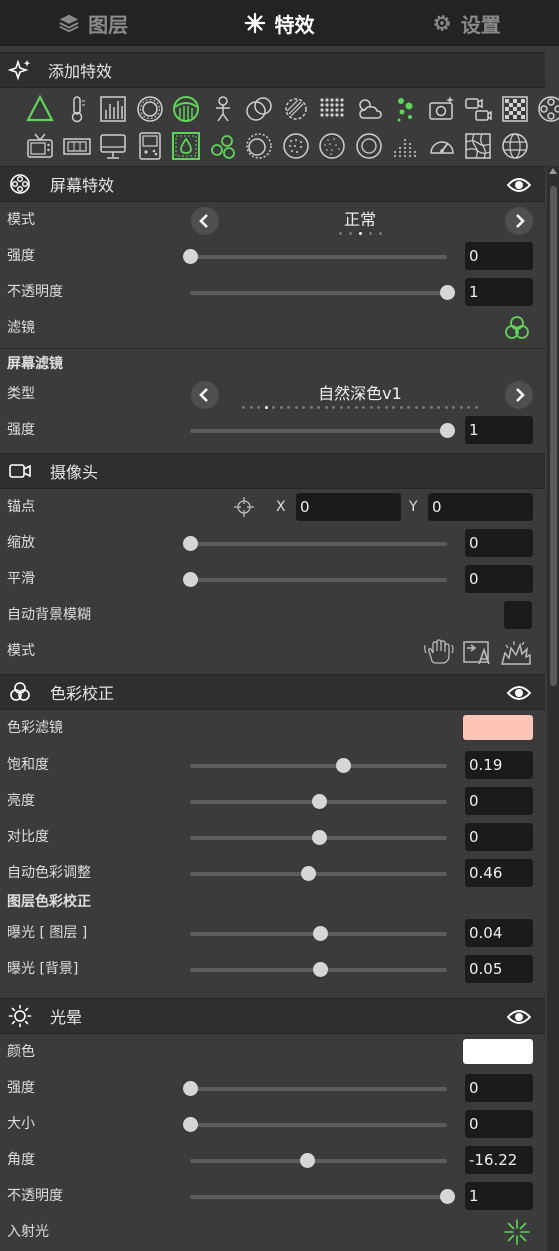 The image size is (559, 1251). What do you see at coordinates (499, 543) in the screenshot?
I see `zoom-input: 0` at bounding box center [499, 543].